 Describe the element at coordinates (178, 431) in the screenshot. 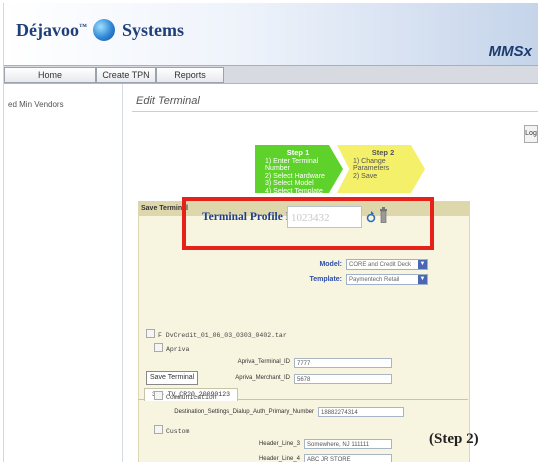

I see `tree-node-label: Custom` at that location.